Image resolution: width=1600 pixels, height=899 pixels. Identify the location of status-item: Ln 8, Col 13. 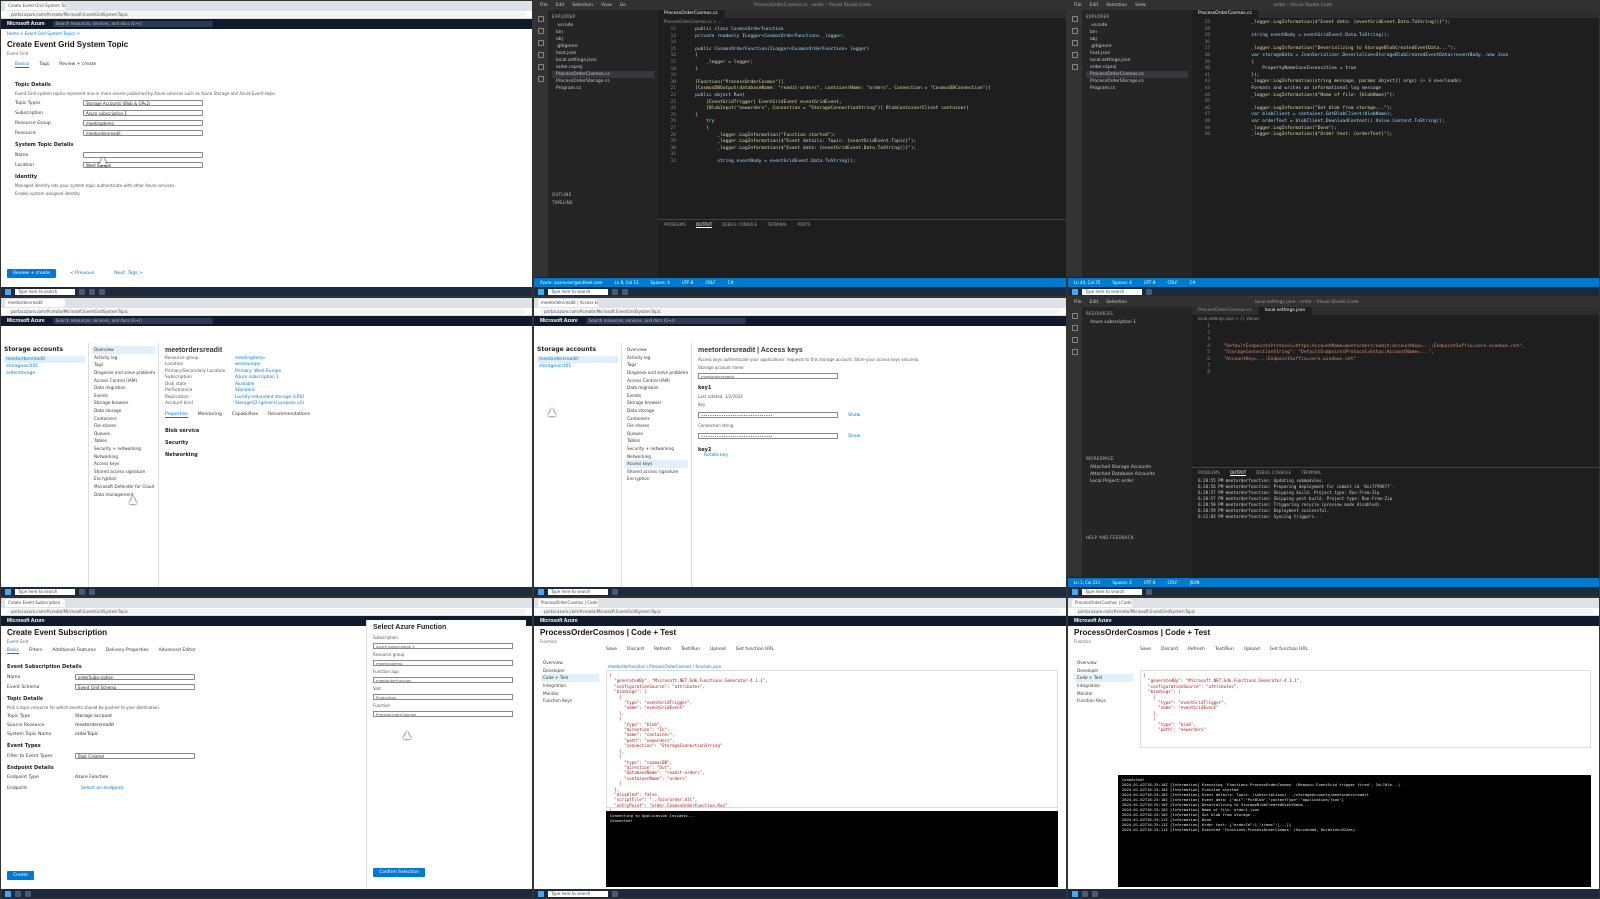
(627, 282).